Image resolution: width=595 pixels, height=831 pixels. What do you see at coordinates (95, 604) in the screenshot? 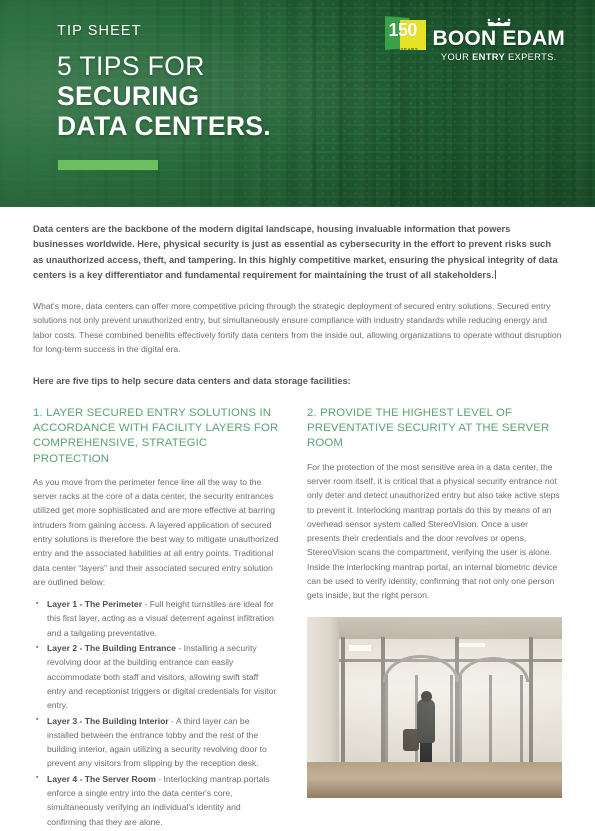
I see `bullet-label: Layer 1 - The Perimeter` at bounding box center [95, 604].